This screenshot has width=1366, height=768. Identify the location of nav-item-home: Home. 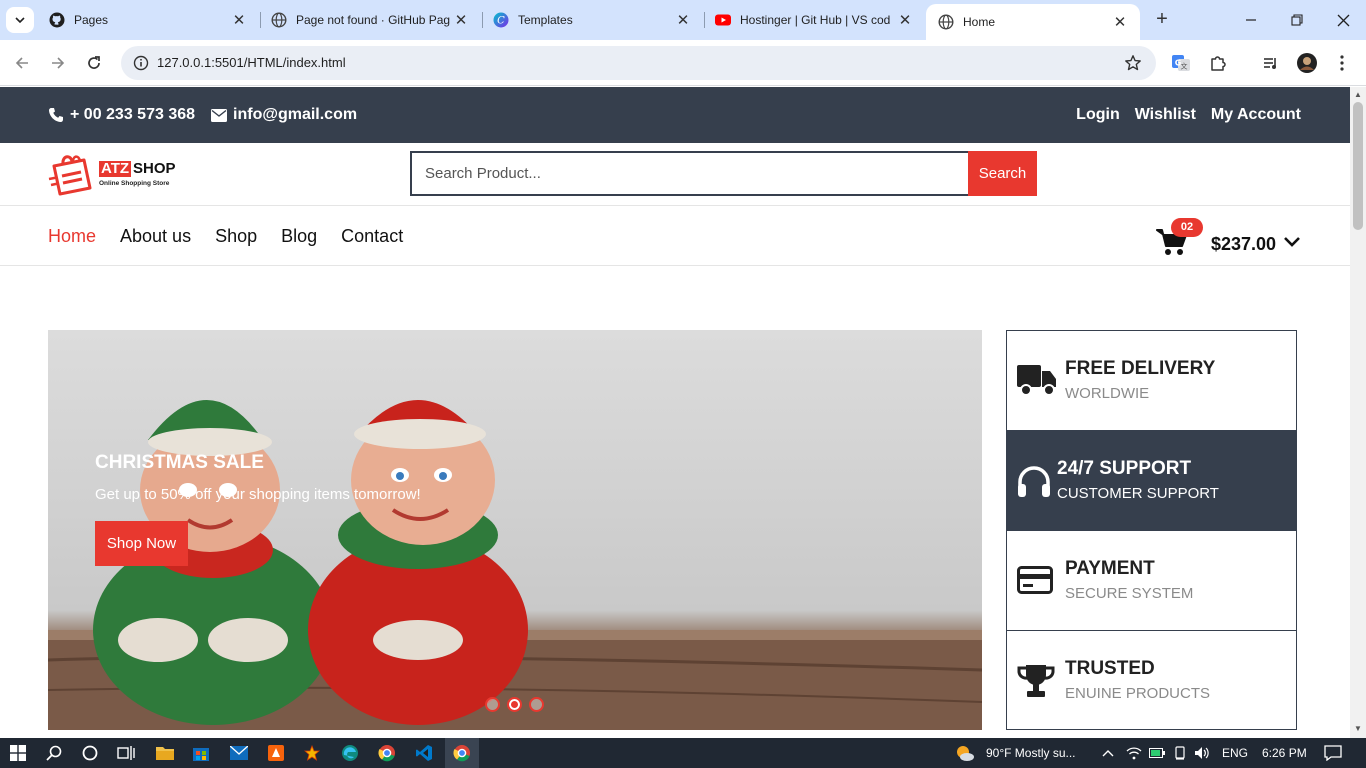
(72, 236).